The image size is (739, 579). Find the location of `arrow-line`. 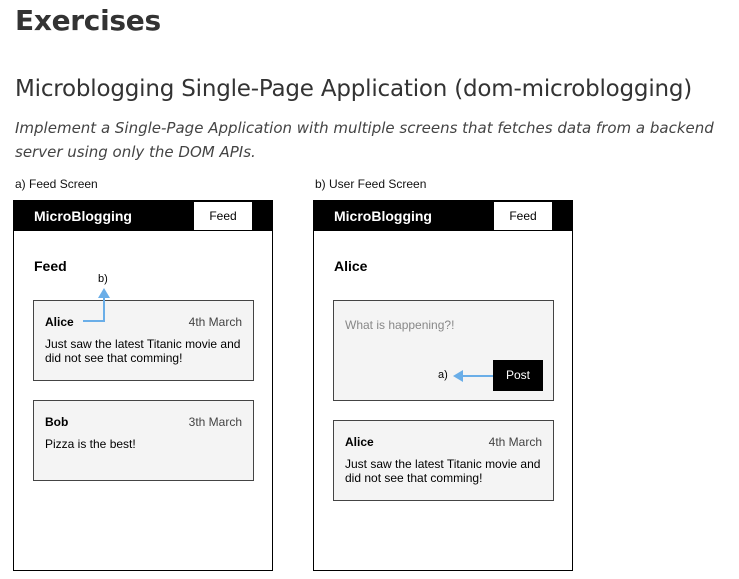

arrow-line is located at coordinates (94, 309).